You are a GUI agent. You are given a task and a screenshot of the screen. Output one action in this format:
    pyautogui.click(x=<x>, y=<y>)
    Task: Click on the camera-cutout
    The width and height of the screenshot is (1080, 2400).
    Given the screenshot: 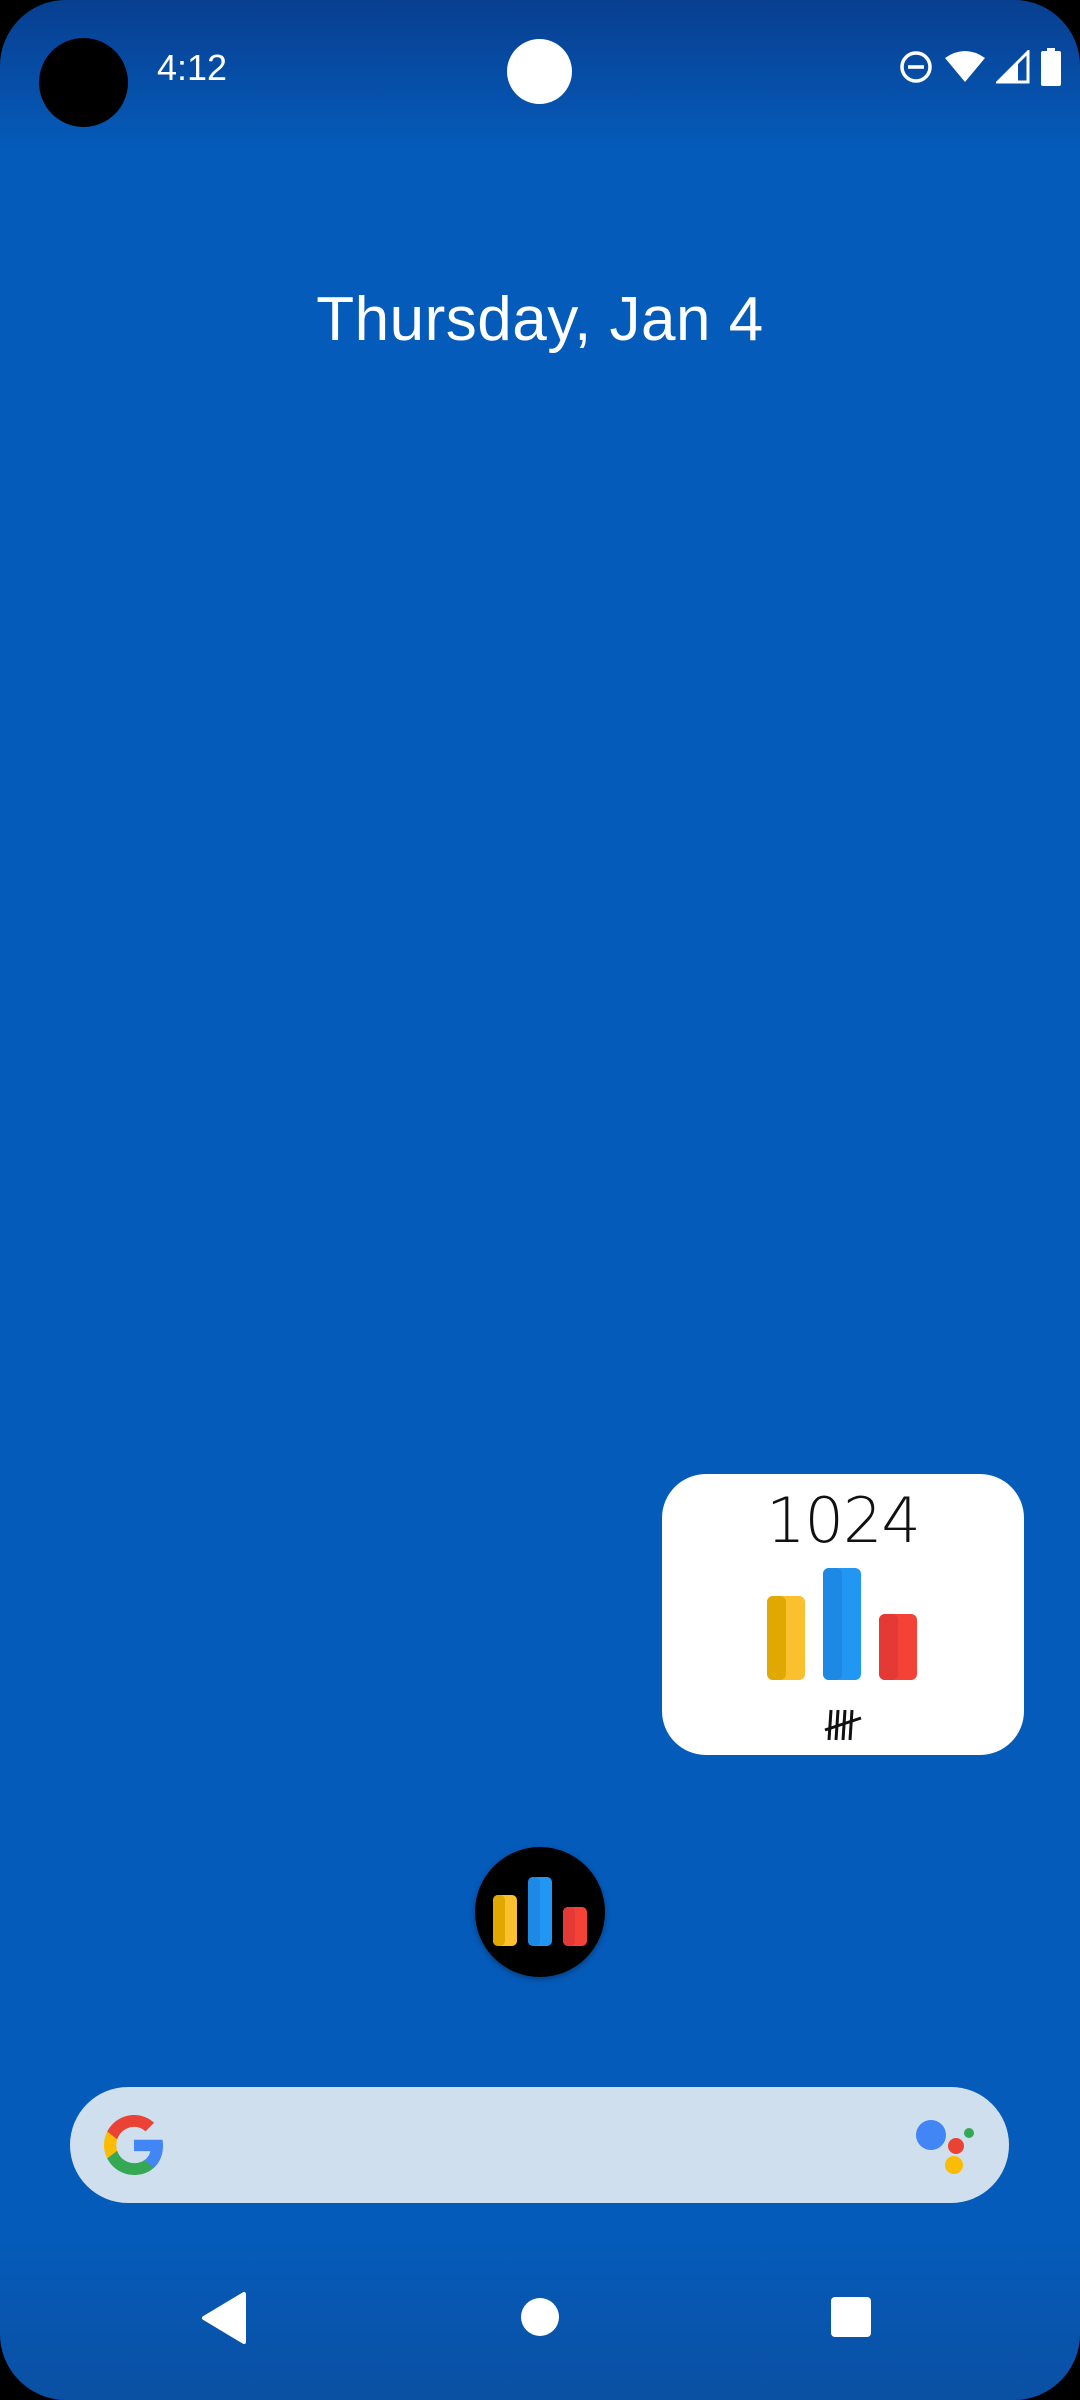 What is the action you would take?
    pyautogui.click(x=83, y=82)
    